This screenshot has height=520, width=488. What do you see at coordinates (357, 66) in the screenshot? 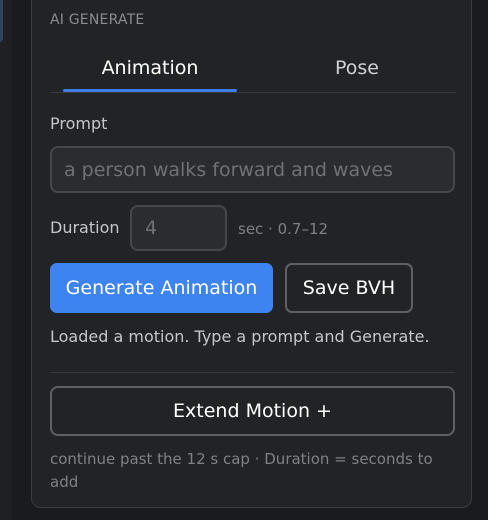
I see `tab-pose: Pose` at bounding box center [357, 66].